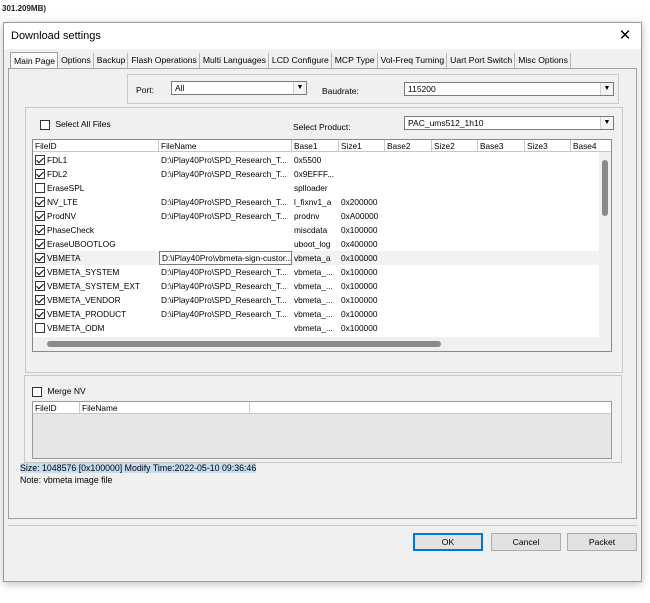 The height and width of the screenshot is (603, 650). I want to click on baudrate-label: Baudrate:, so click(340, 91).